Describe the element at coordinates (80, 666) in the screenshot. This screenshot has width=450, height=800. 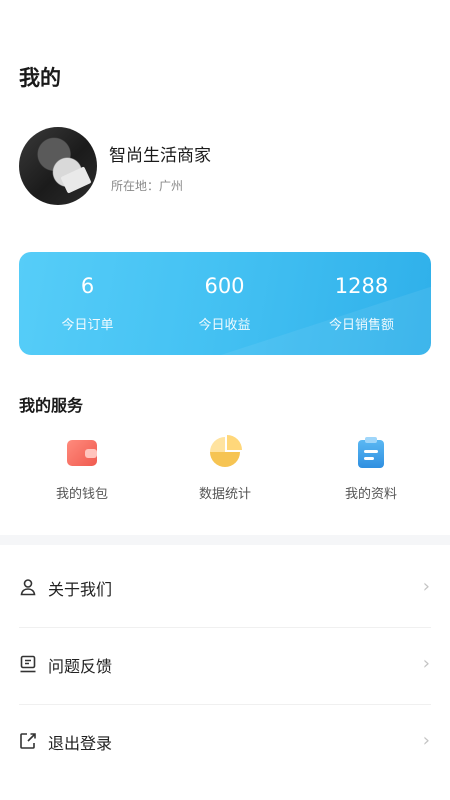
I see `menu-label: 问题反馈` at that location.